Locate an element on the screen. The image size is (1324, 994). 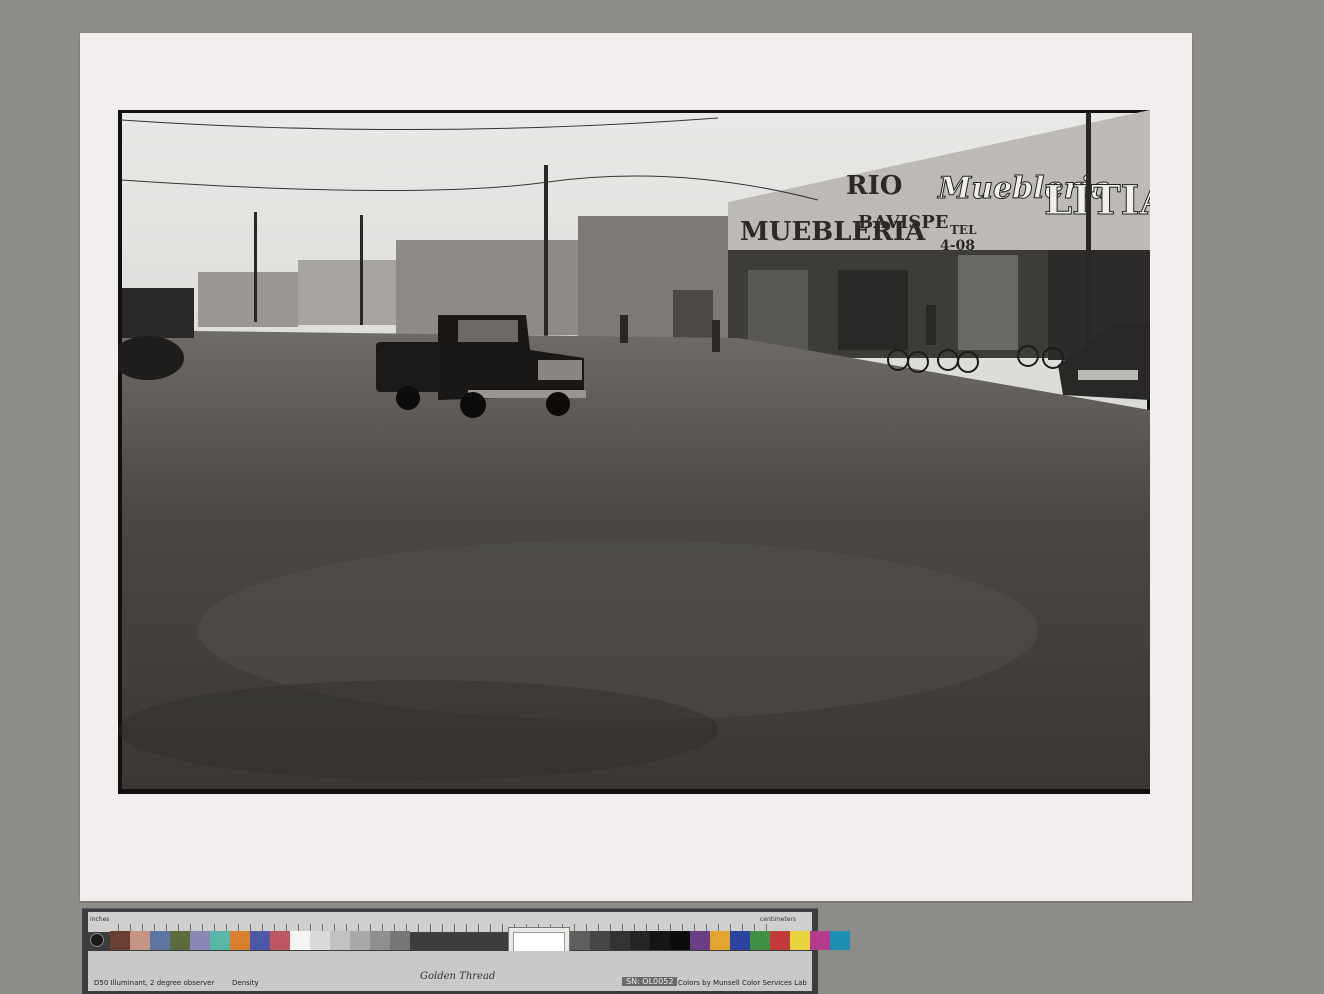
ruler-strip: inches centimeters is located at coordinates (450, 922).